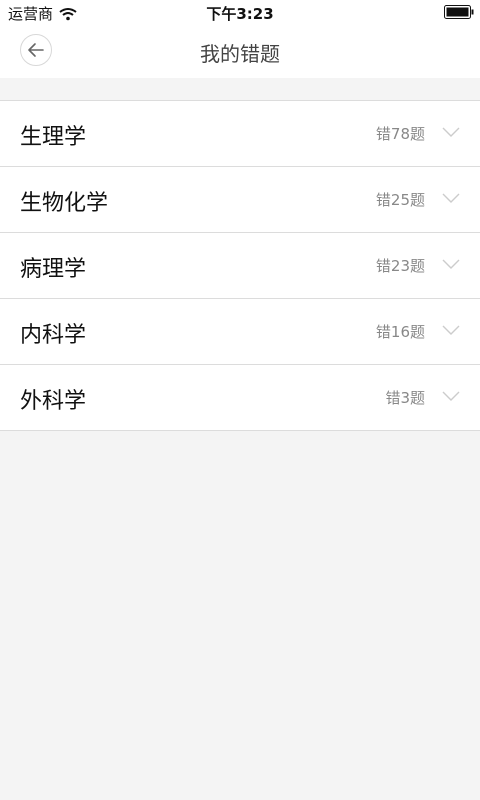 This screenshot has height=800, width=480. Describe the element at coordinates (53, 335) in the screenshot. I see `subject-name: 内科学` at that location.